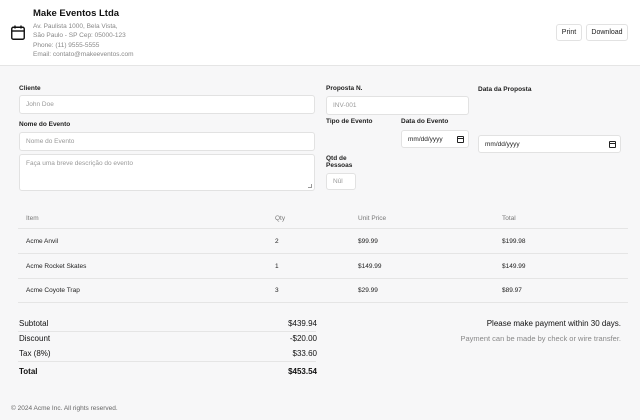  I want to click on company-name: Make Eventos Ltda, so click(76, 13).